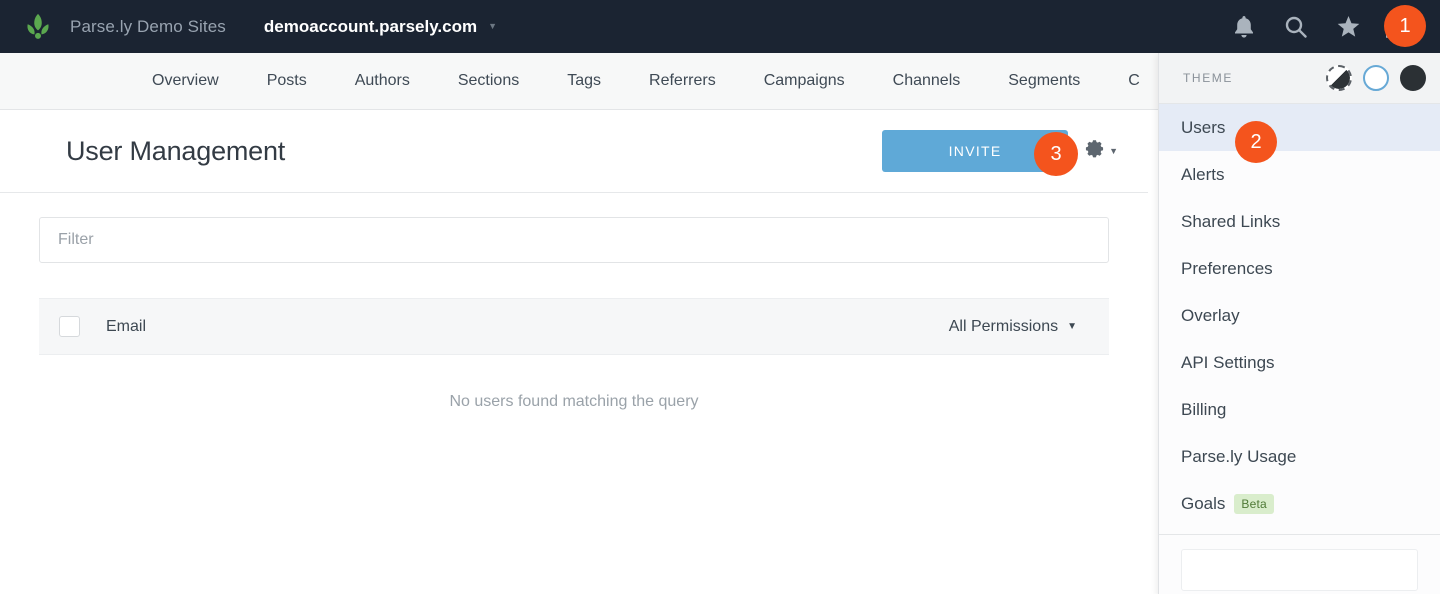  Describe the element at coordinates (488, 81) in the screenshot. I see `nav-item-sections: Sections` at that location.